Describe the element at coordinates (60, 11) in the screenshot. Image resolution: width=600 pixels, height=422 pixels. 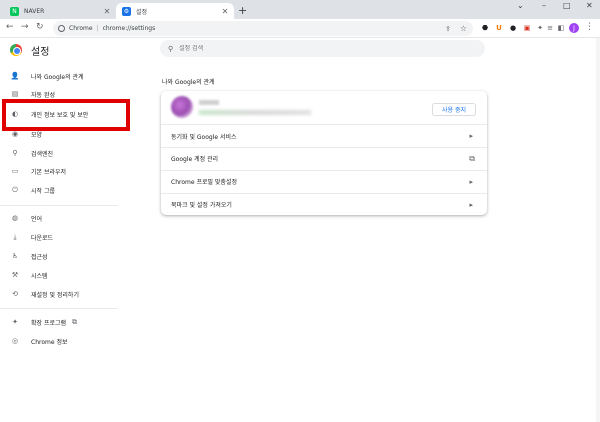
I see `tab-naver: N NAVER ✕` at that location.